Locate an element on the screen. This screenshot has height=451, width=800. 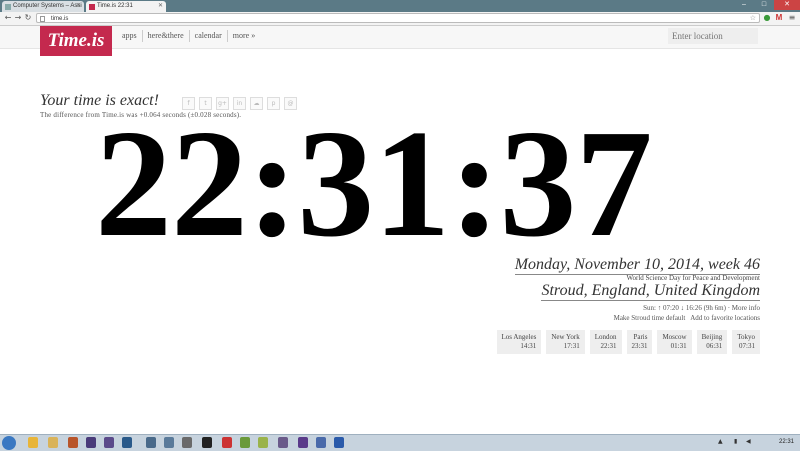
city-time: 14:31 is located at coordinates (528, 346).